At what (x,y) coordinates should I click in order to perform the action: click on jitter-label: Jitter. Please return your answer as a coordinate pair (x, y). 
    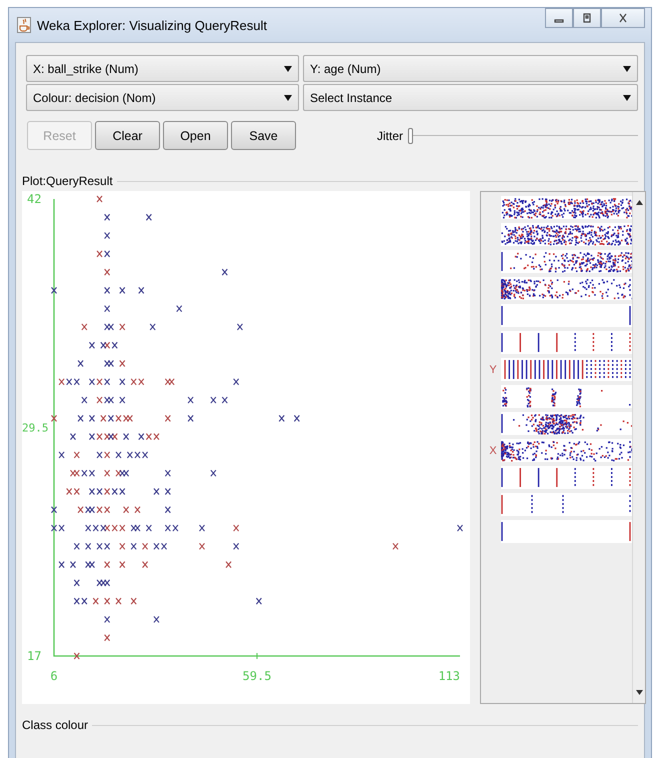
    Looking at the image, I should click on (390, 135).